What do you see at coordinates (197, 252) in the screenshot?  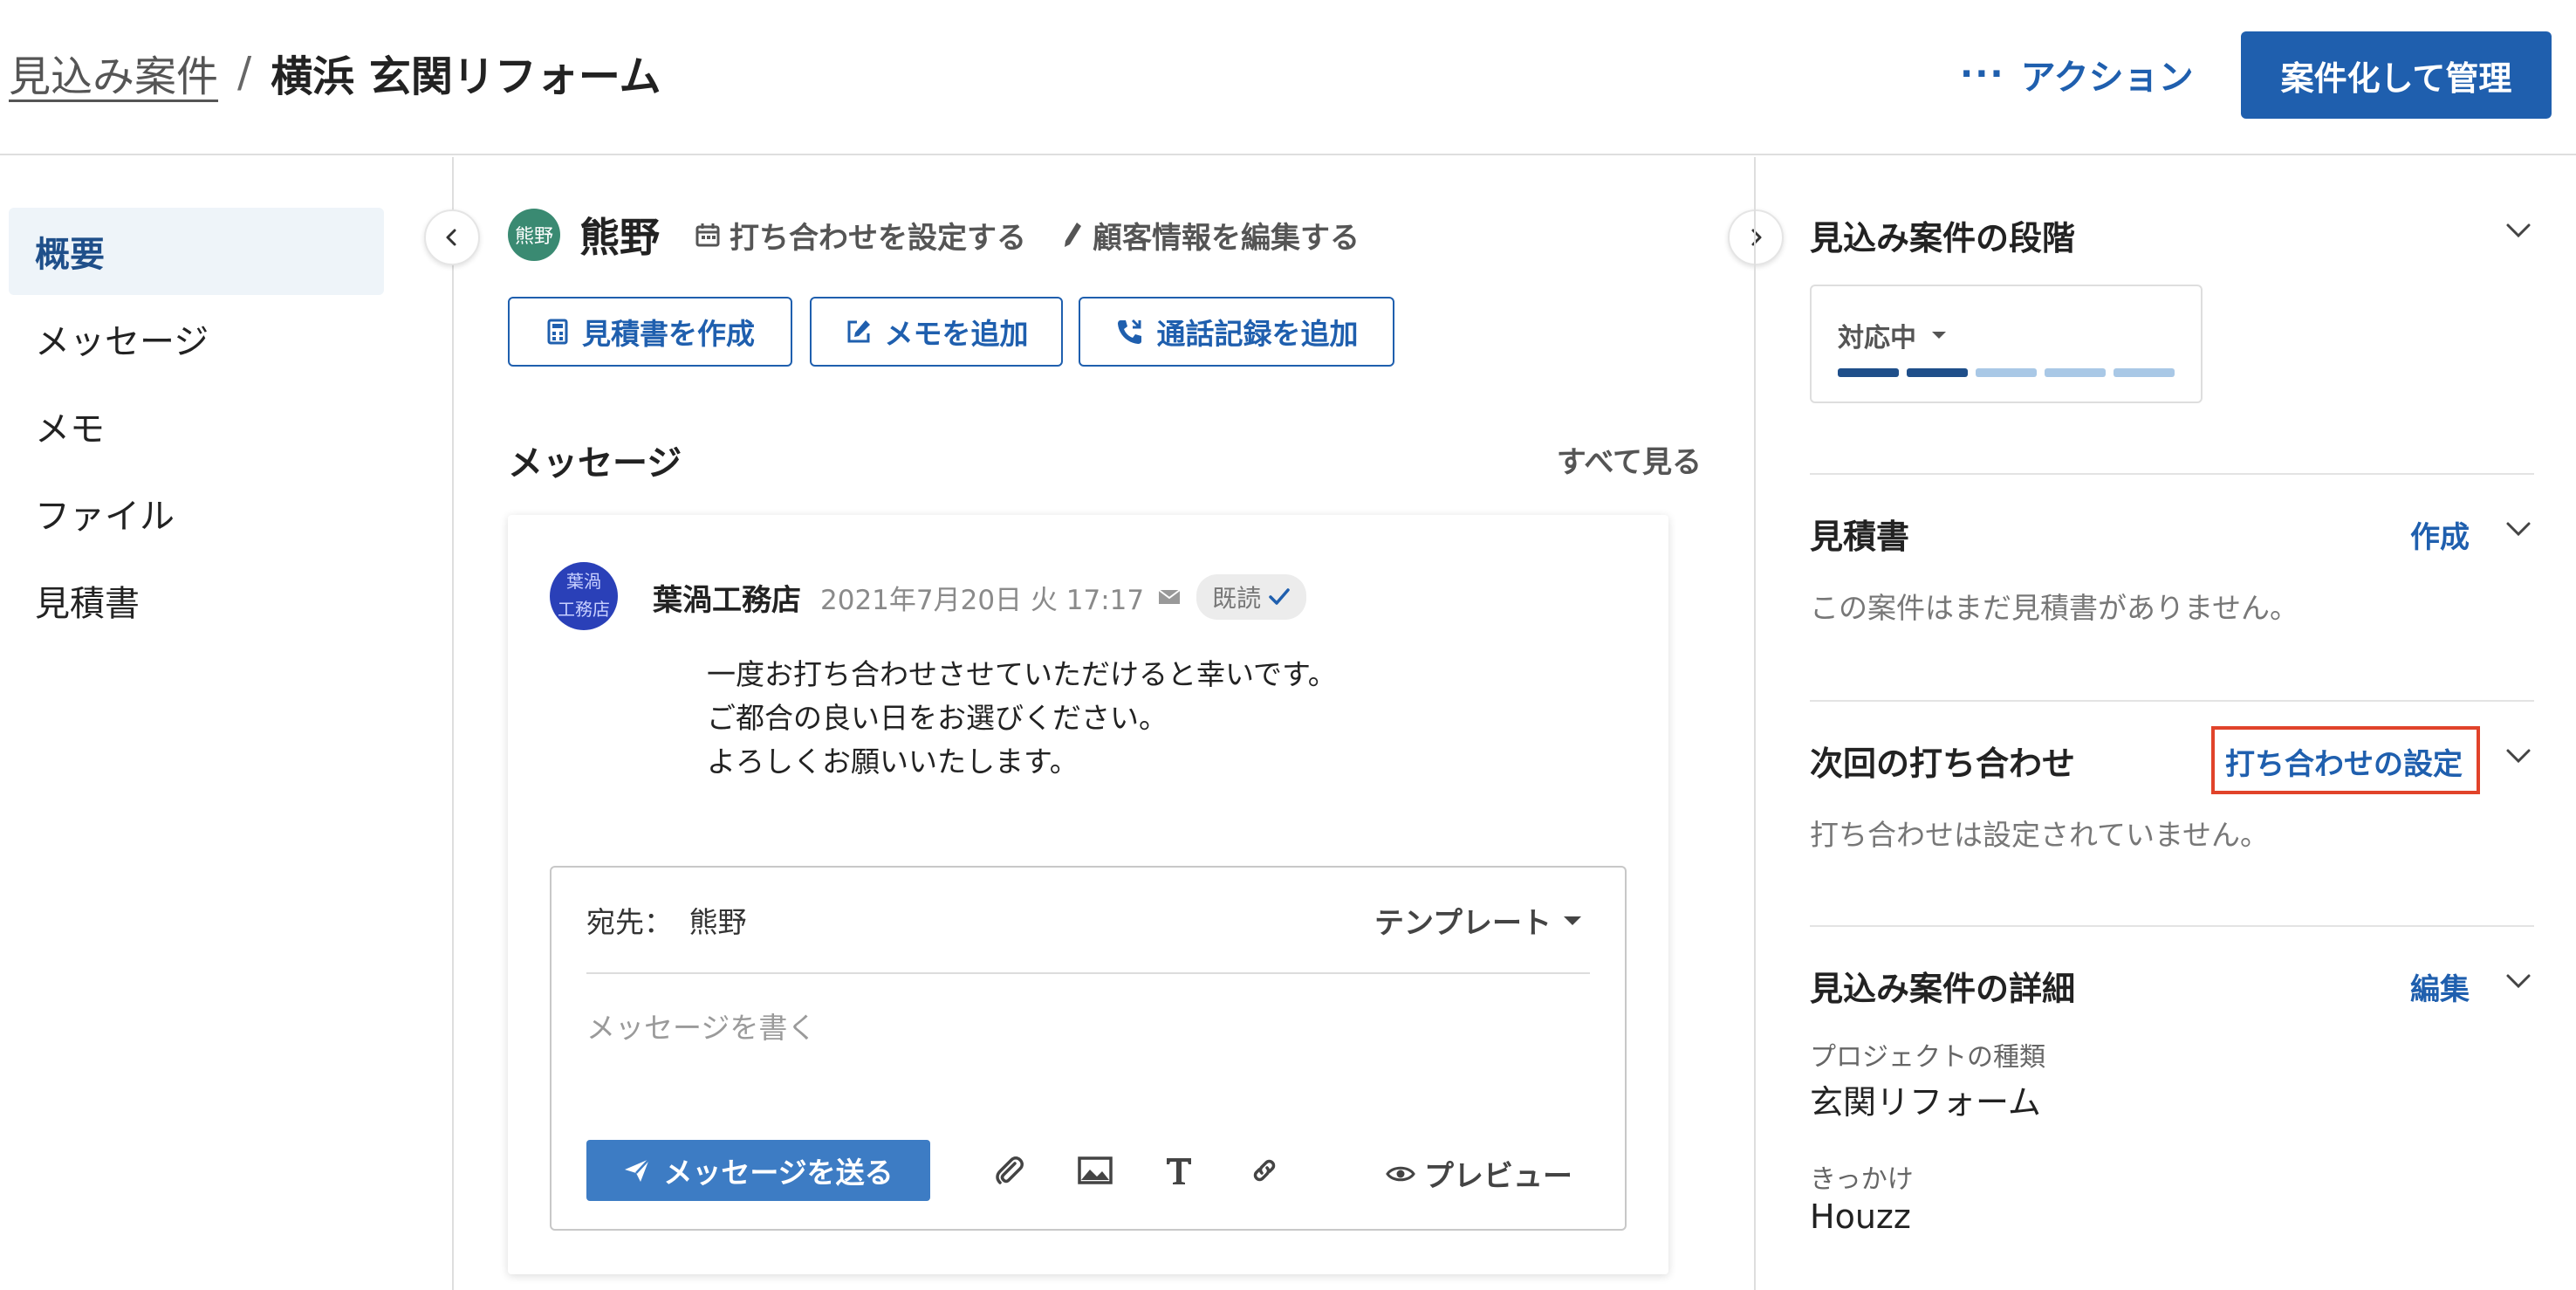 I see `sidebar-item-overview: 概要` at bounding box center [197, 252].